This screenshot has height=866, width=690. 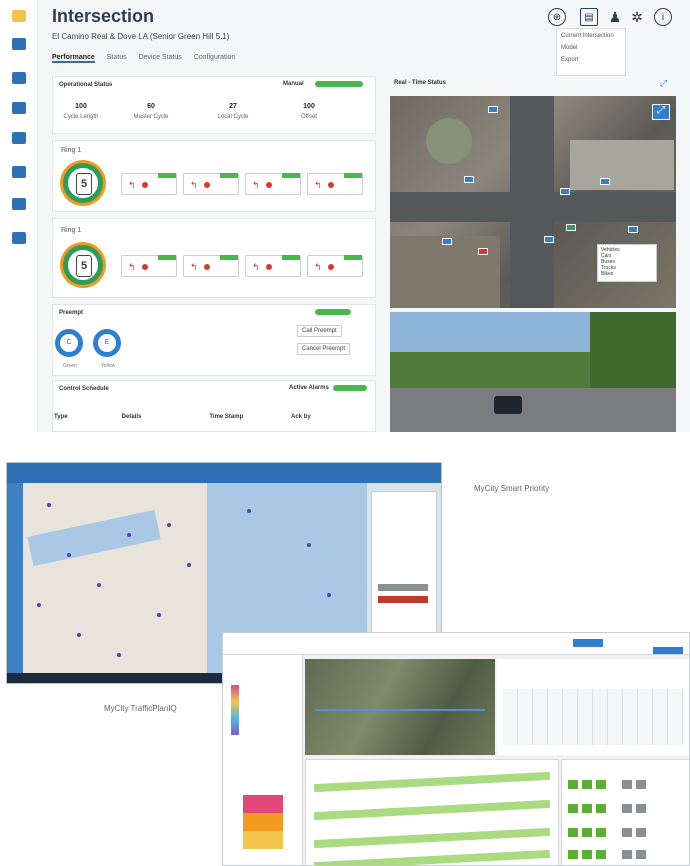 I want to click on legend-item: Bikes, so click(x=607, y=274).